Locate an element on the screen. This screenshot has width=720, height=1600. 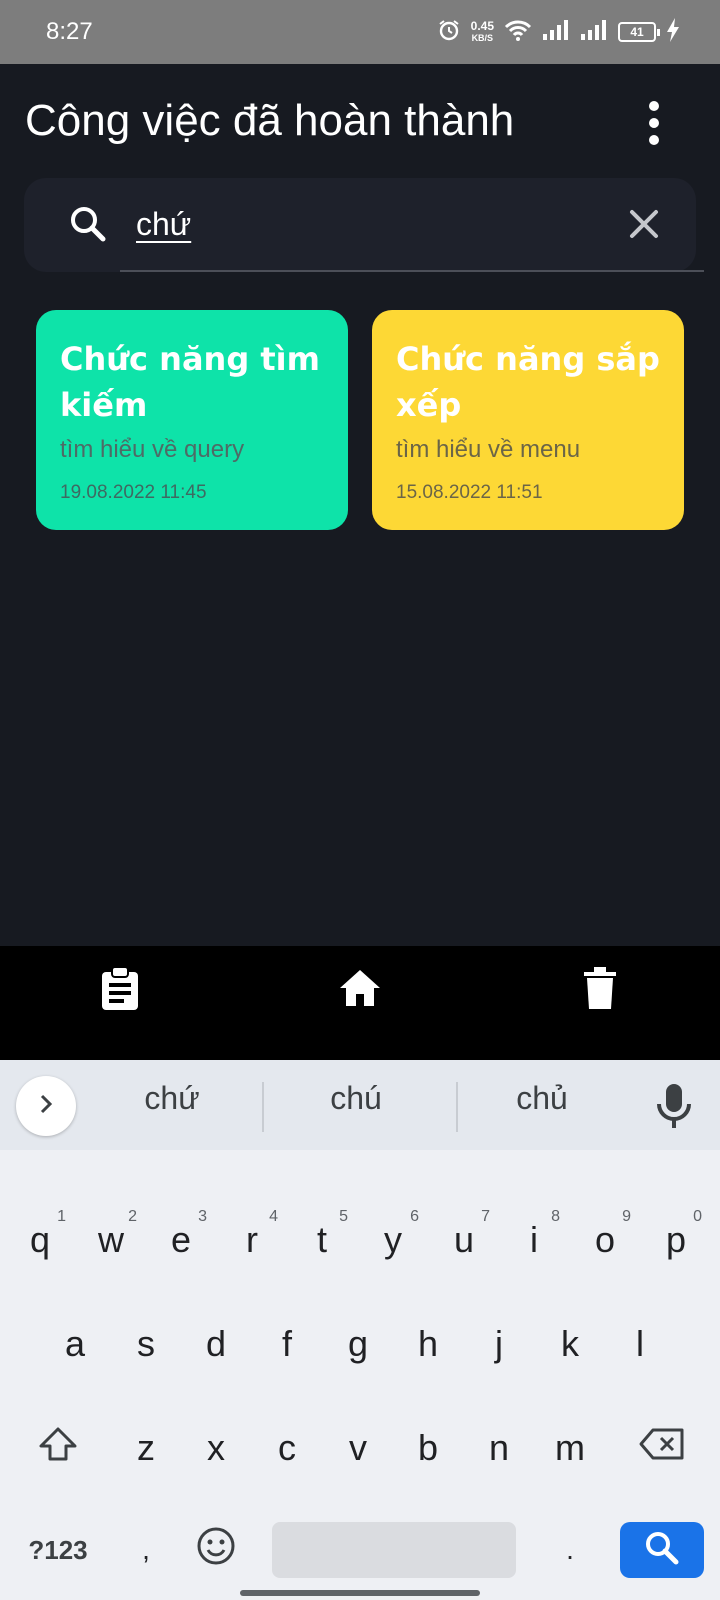
key-row-3: z x c v b n m is located at coordinates (360, 1448).